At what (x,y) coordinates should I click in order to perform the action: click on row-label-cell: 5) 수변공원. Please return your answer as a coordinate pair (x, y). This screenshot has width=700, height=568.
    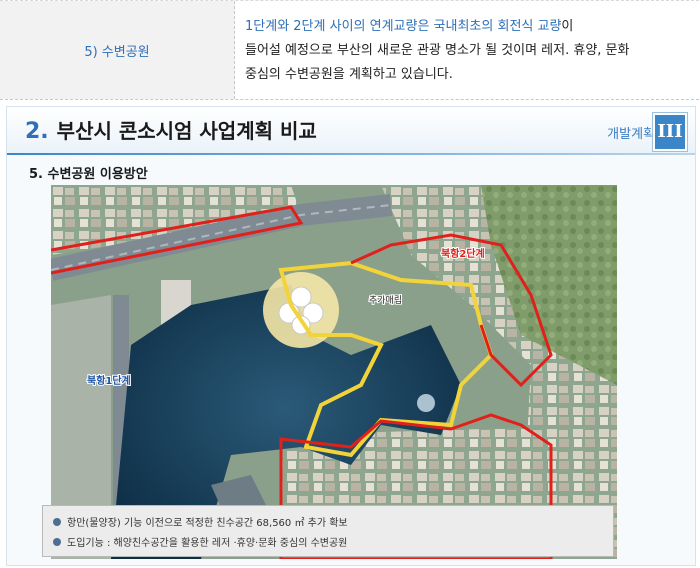
    Looking at the image, I should click on (117, 50).